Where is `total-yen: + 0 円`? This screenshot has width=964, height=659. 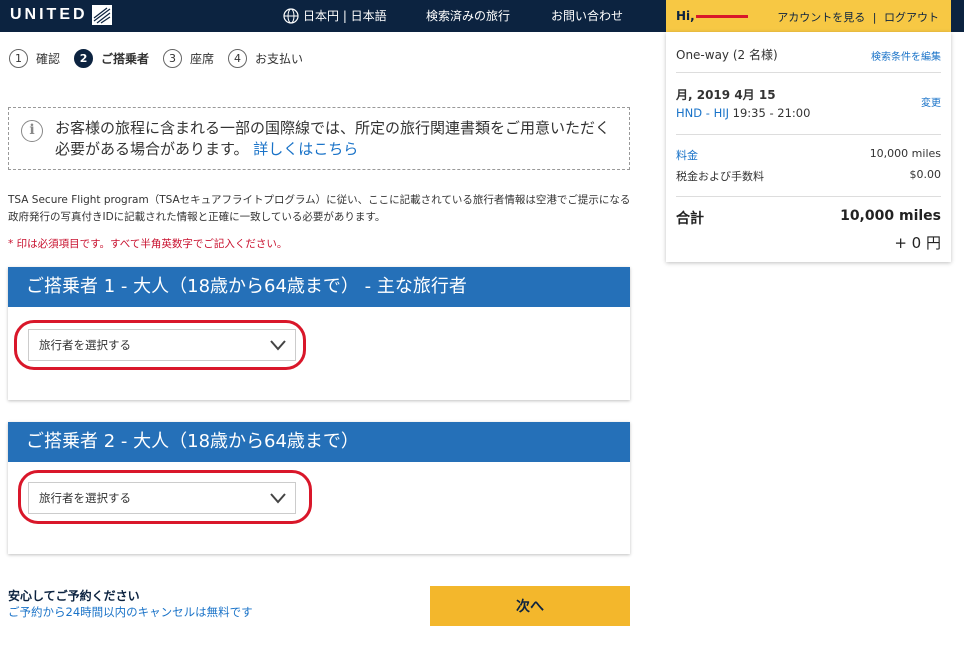 total-yen: + 0 円 is located at coordinates (917, 243).